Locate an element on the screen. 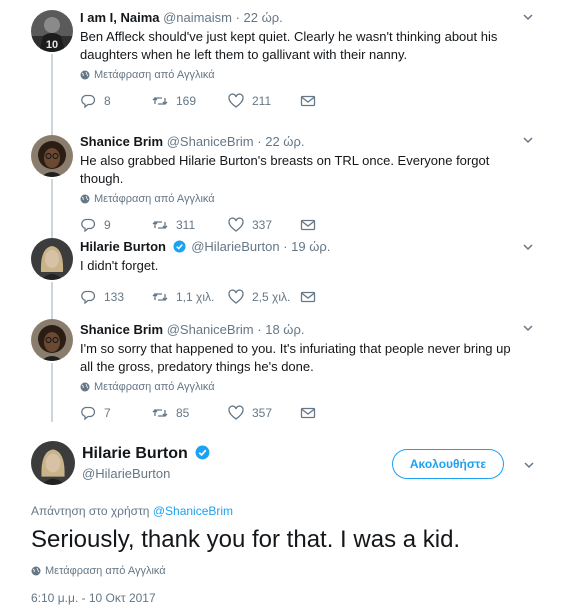 Image resolution: width=563 pixels, height=608 pixels. tweet-header: Shanice Brim @ShaniceBrim · 22 ώρ. is located at coordinates (301, 142).